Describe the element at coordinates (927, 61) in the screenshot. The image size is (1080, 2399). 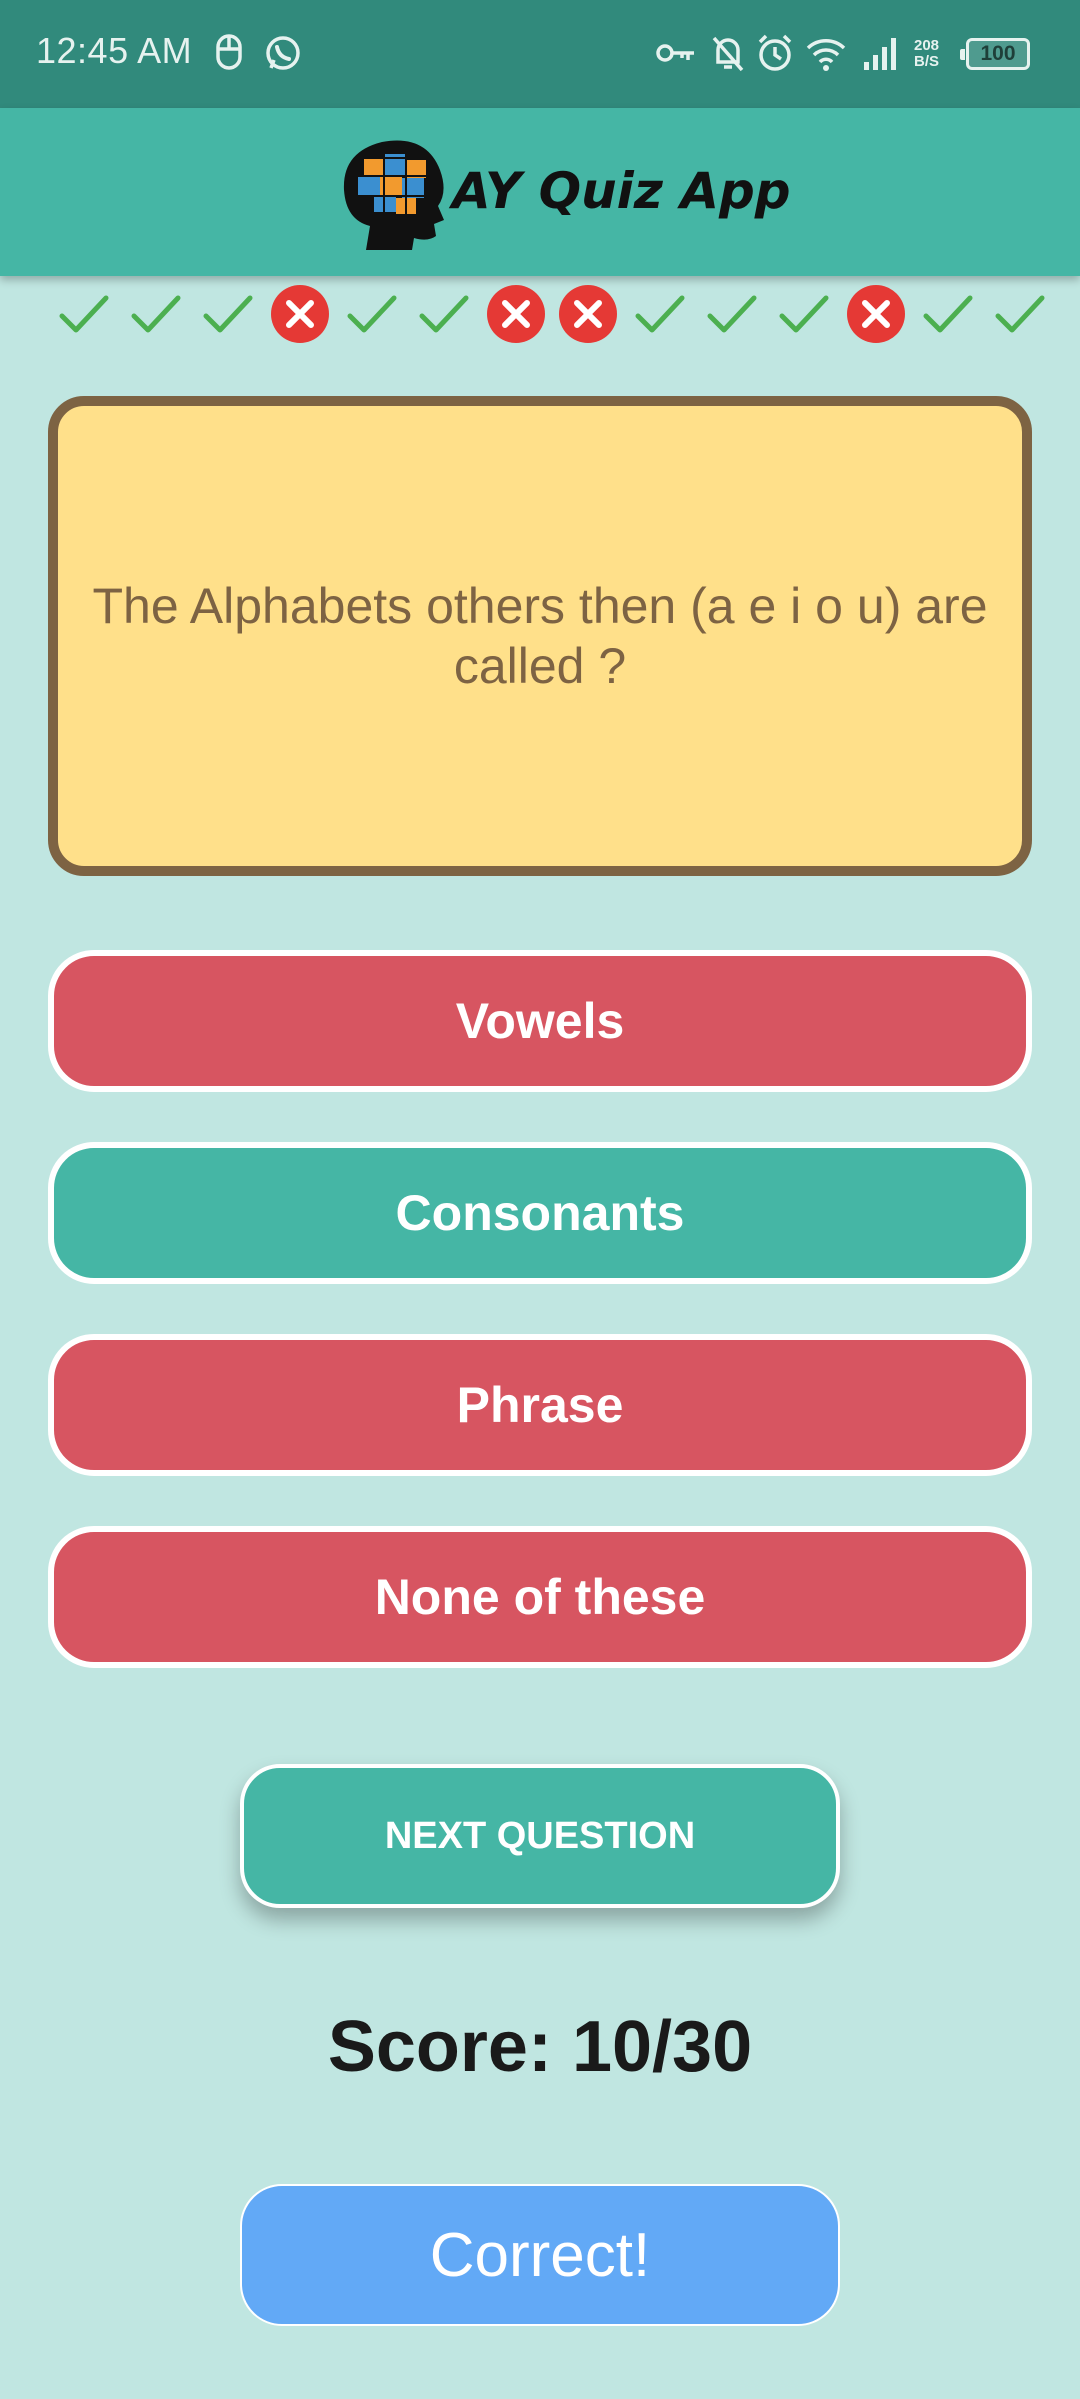
I see `network-speed-unit: B/S` at that location.